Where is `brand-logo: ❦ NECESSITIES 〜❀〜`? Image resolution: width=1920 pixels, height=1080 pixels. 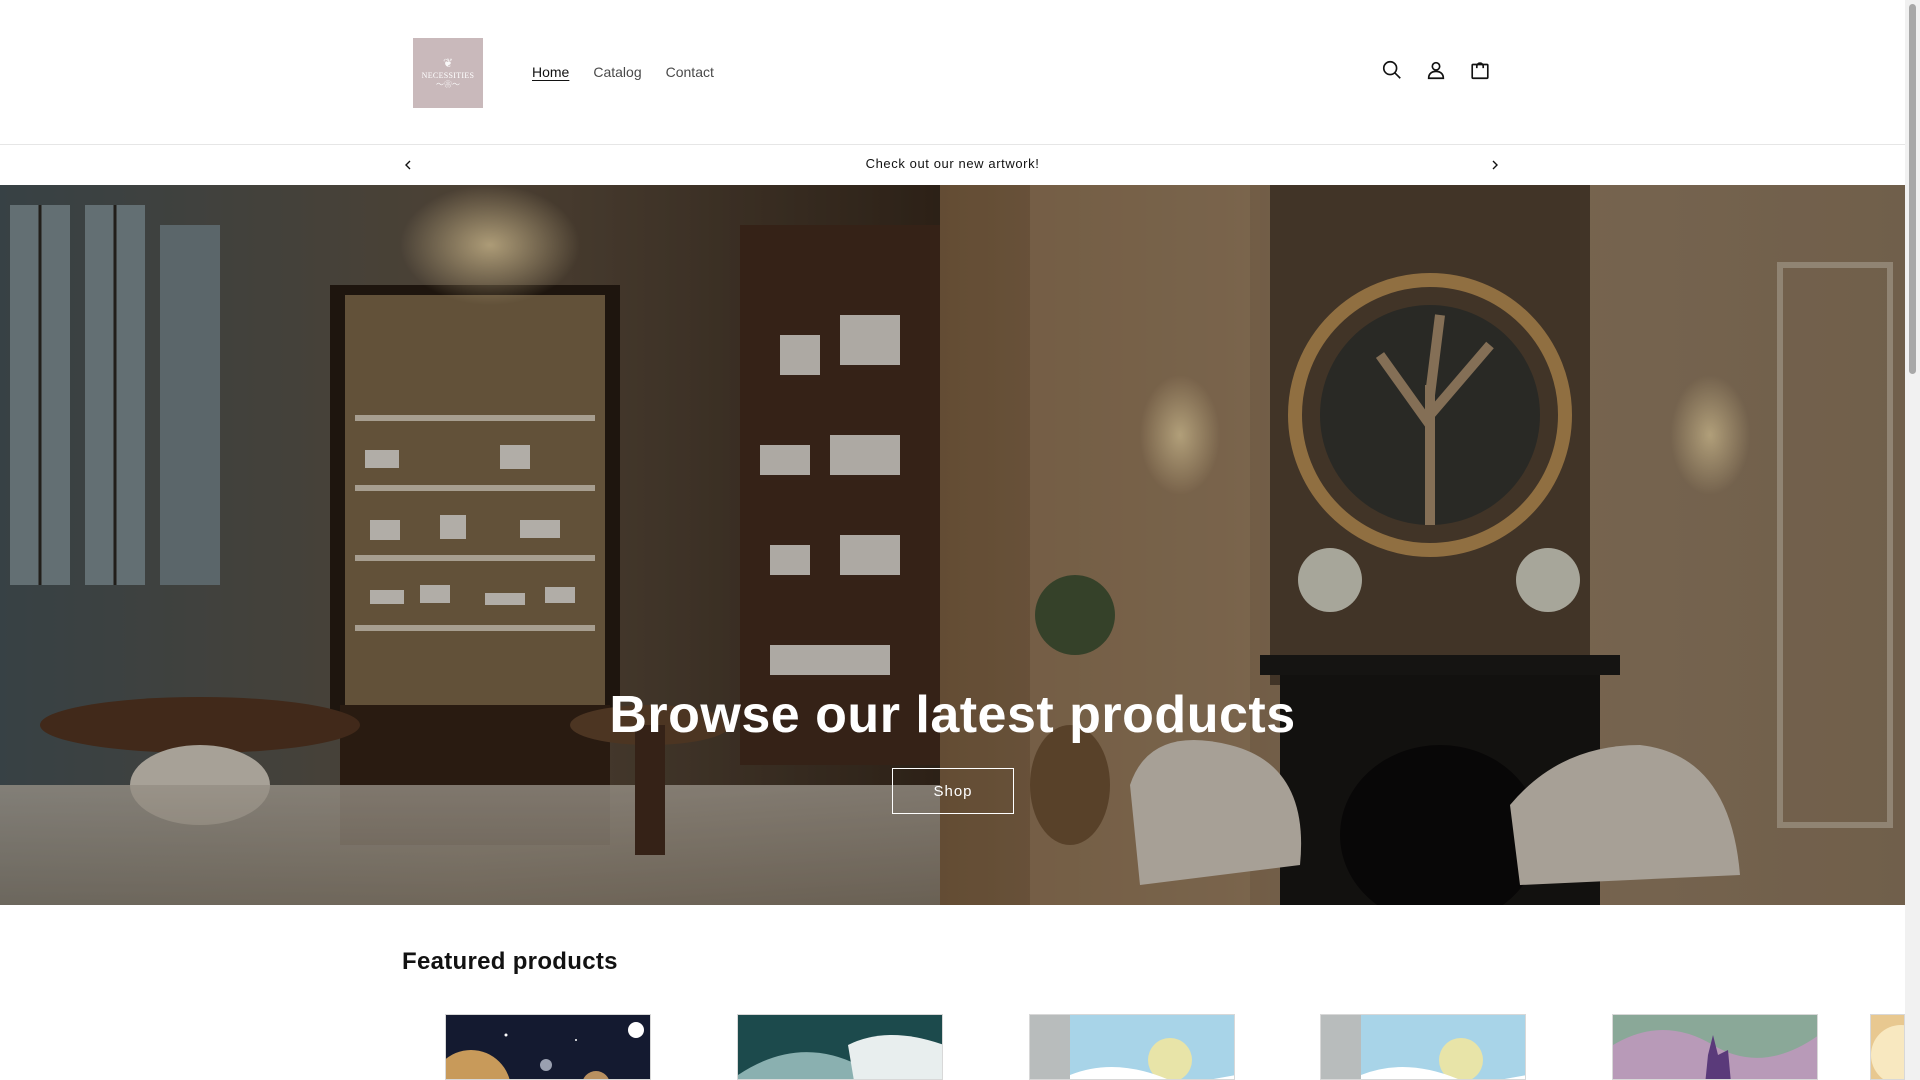 brand-logo: ❦ NECESSITIES 〜❀〜 is located at coordinates (448, 73).